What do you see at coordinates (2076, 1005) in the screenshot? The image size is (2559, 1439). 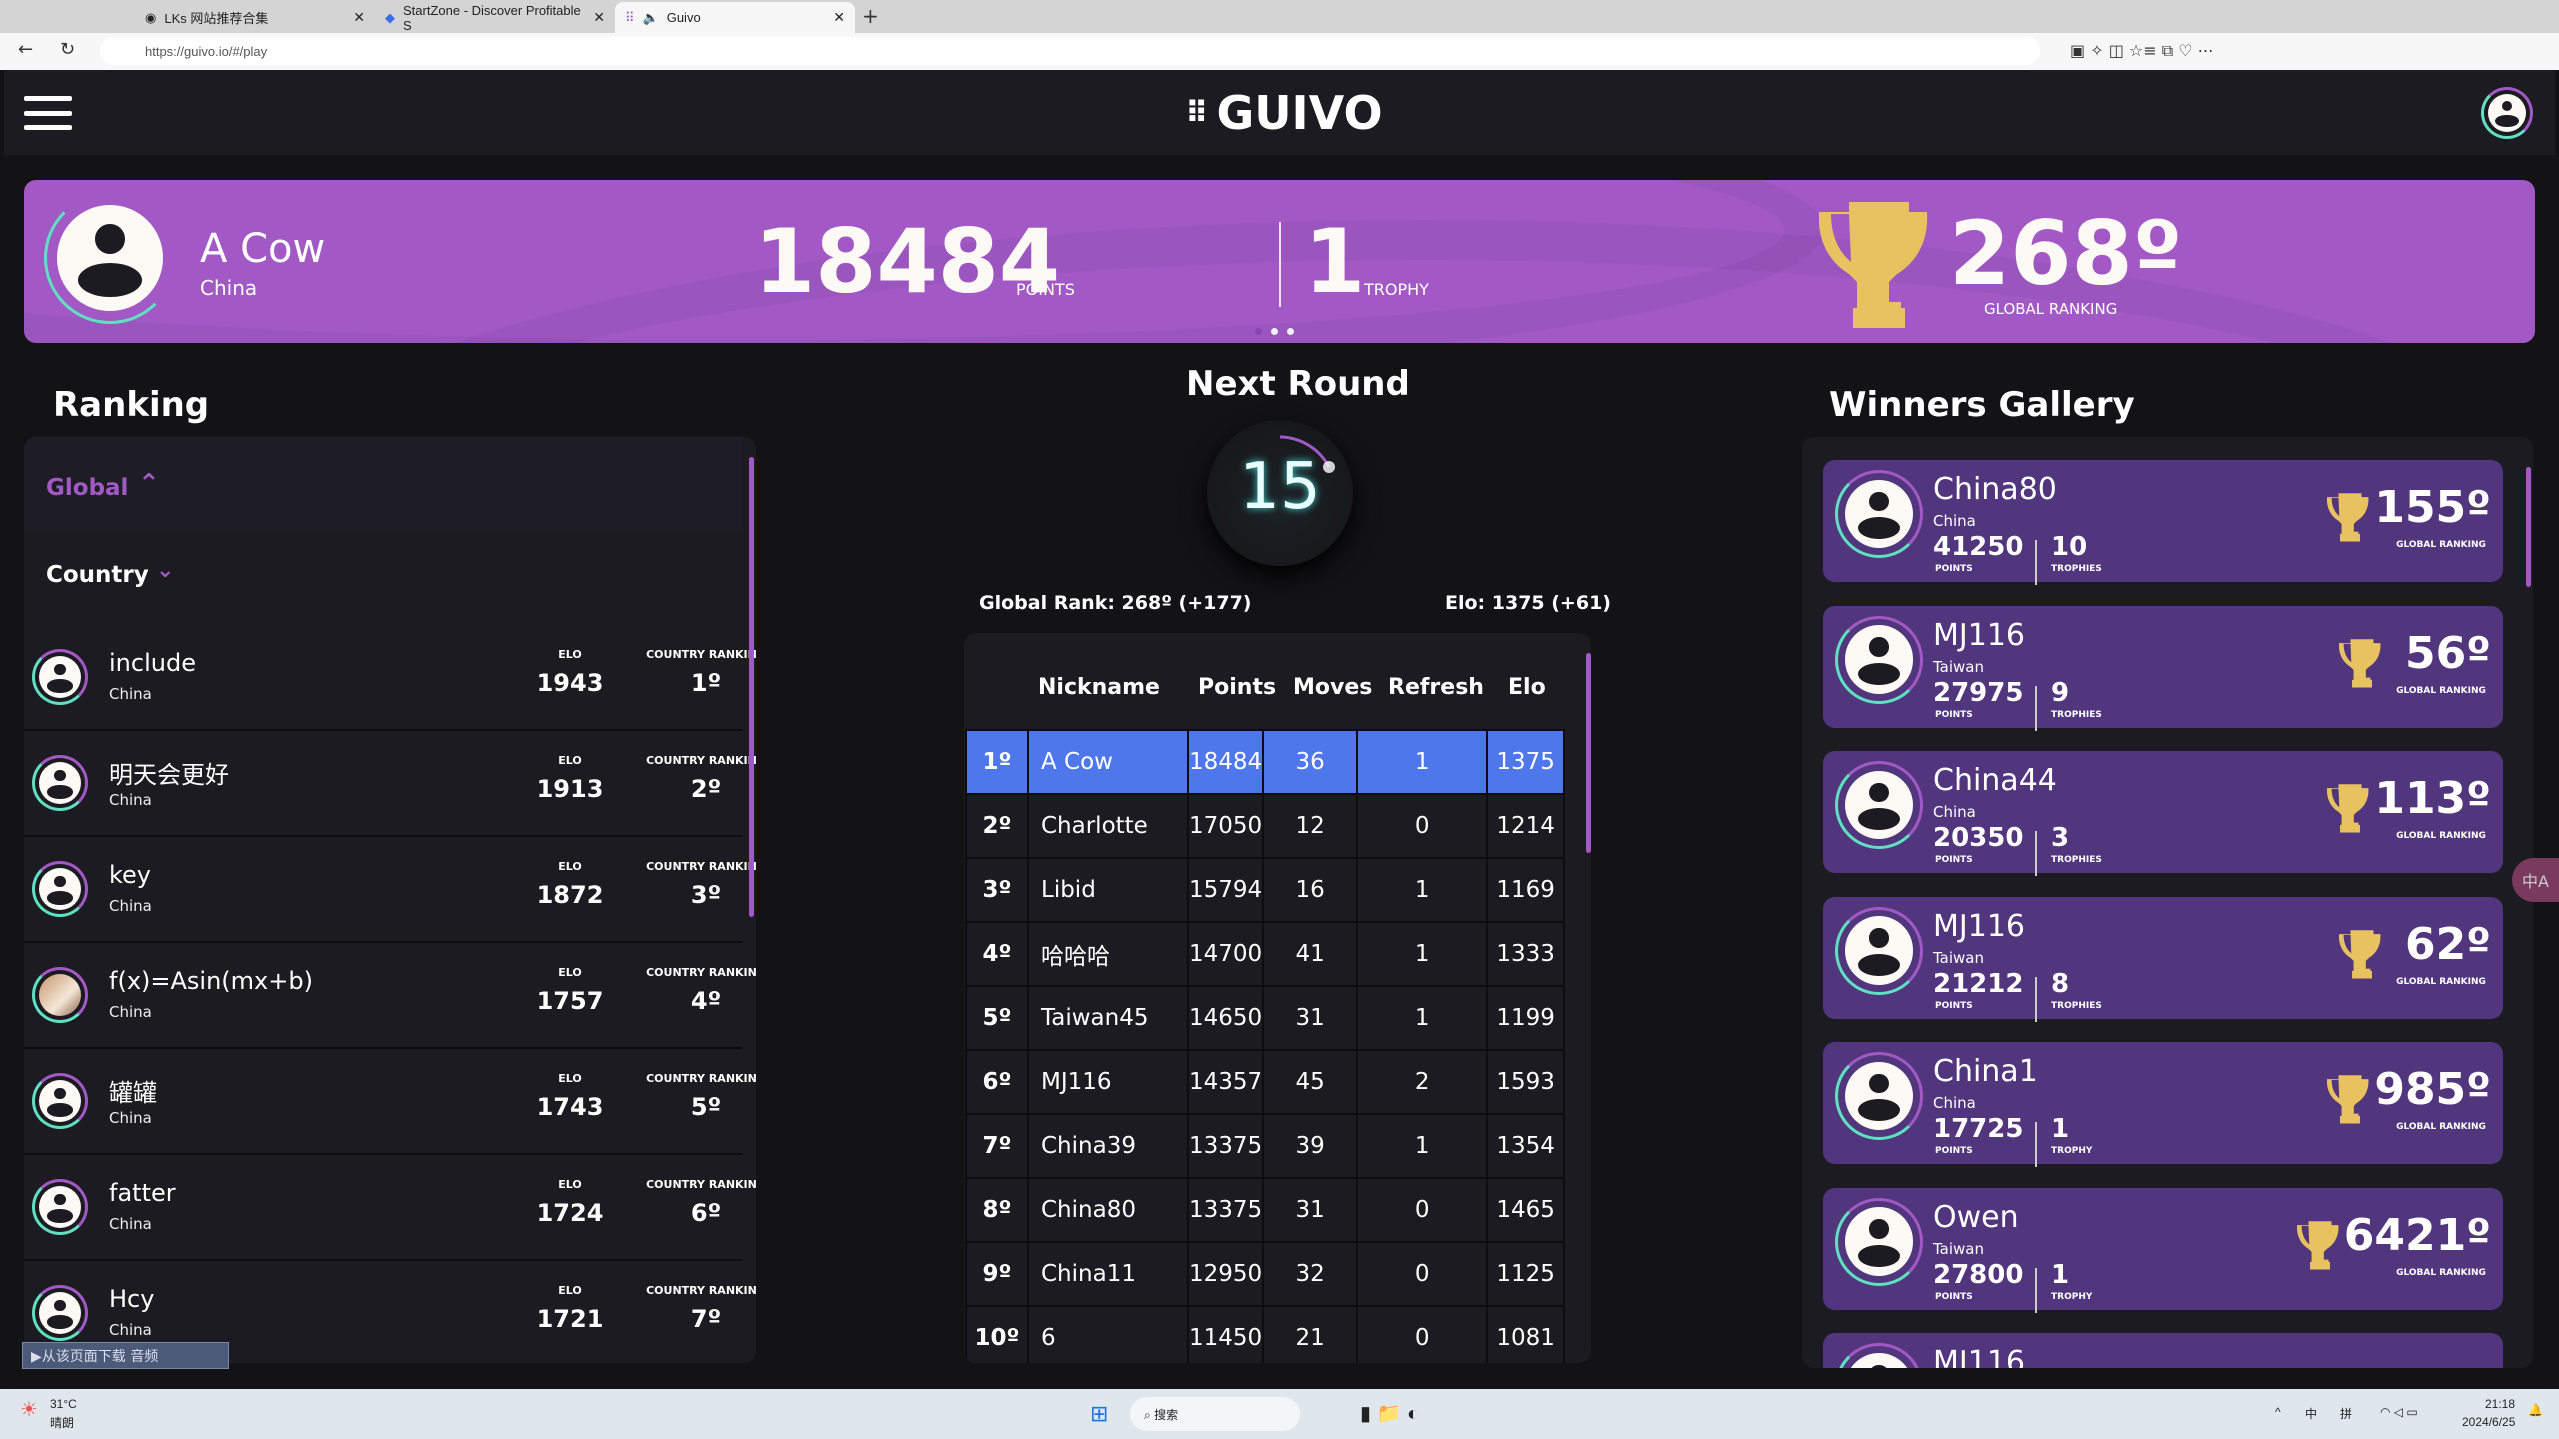 I see `trophies-label: TROPHIES` at bounding box center [2076, 1005].